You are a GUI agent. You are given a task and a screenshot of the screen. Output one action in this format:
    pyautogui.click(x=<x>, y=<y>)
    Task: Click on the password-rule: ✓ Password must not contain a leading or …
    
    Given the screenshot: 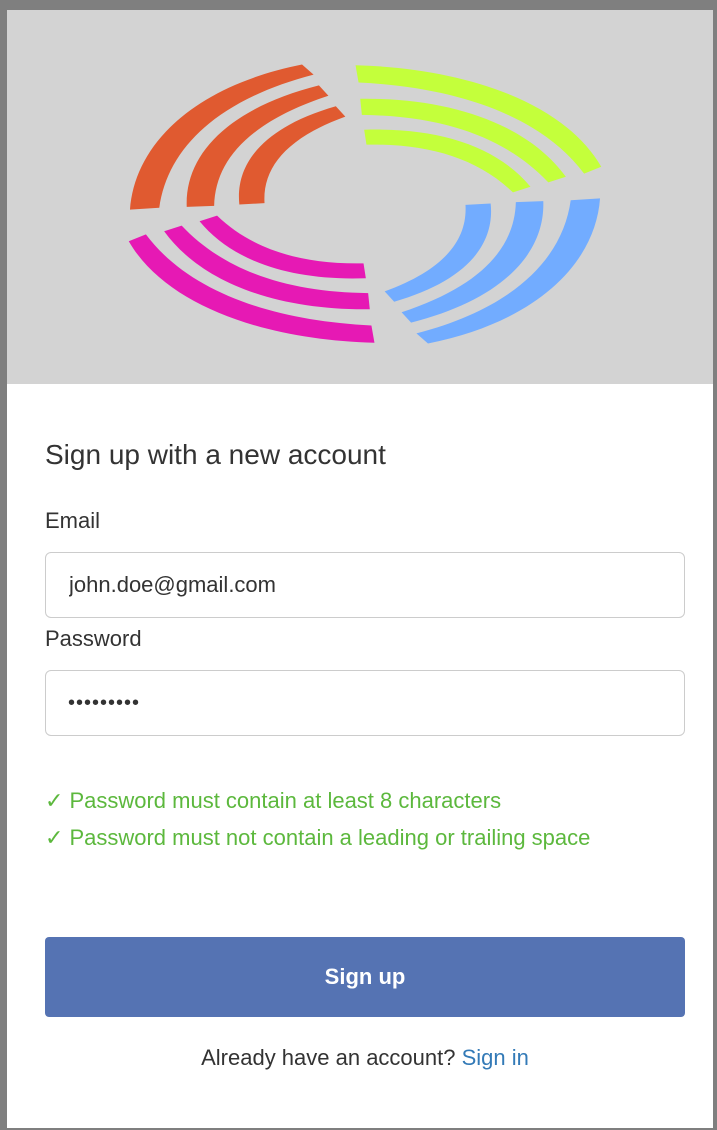 What is the action you would take?
    pyautogui.click(x=365, y=837)
    